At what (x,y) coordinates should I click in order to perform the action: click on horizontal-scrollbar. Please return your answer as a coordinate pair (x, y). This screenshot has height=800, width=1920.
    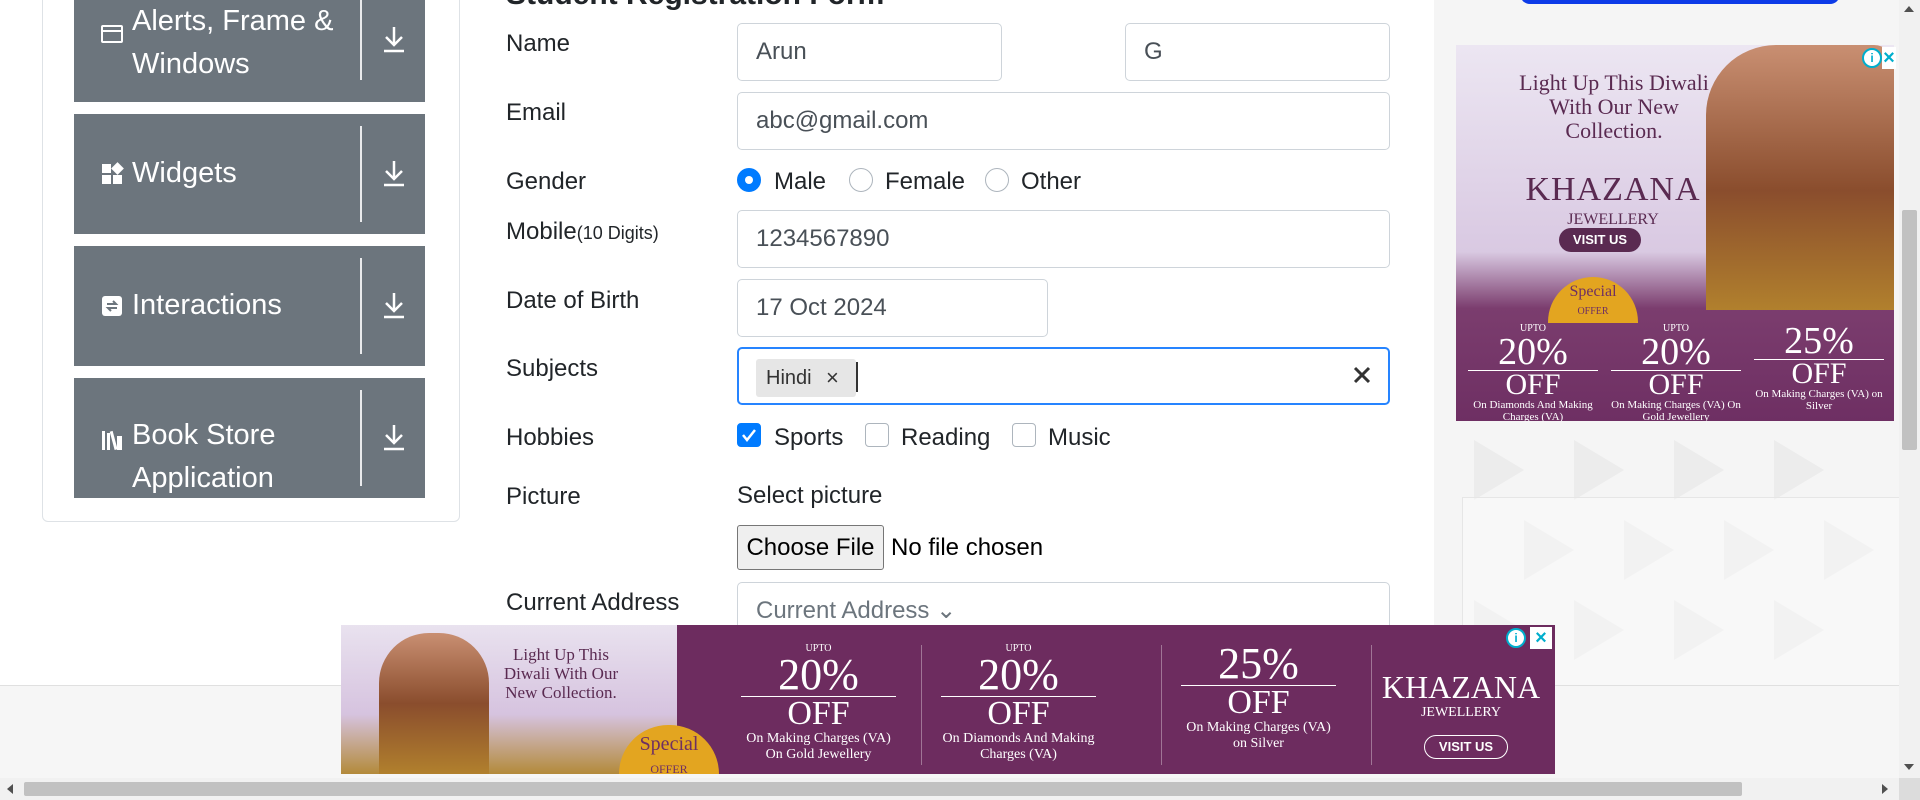
    Looking at the image, I should click on (949, 789).